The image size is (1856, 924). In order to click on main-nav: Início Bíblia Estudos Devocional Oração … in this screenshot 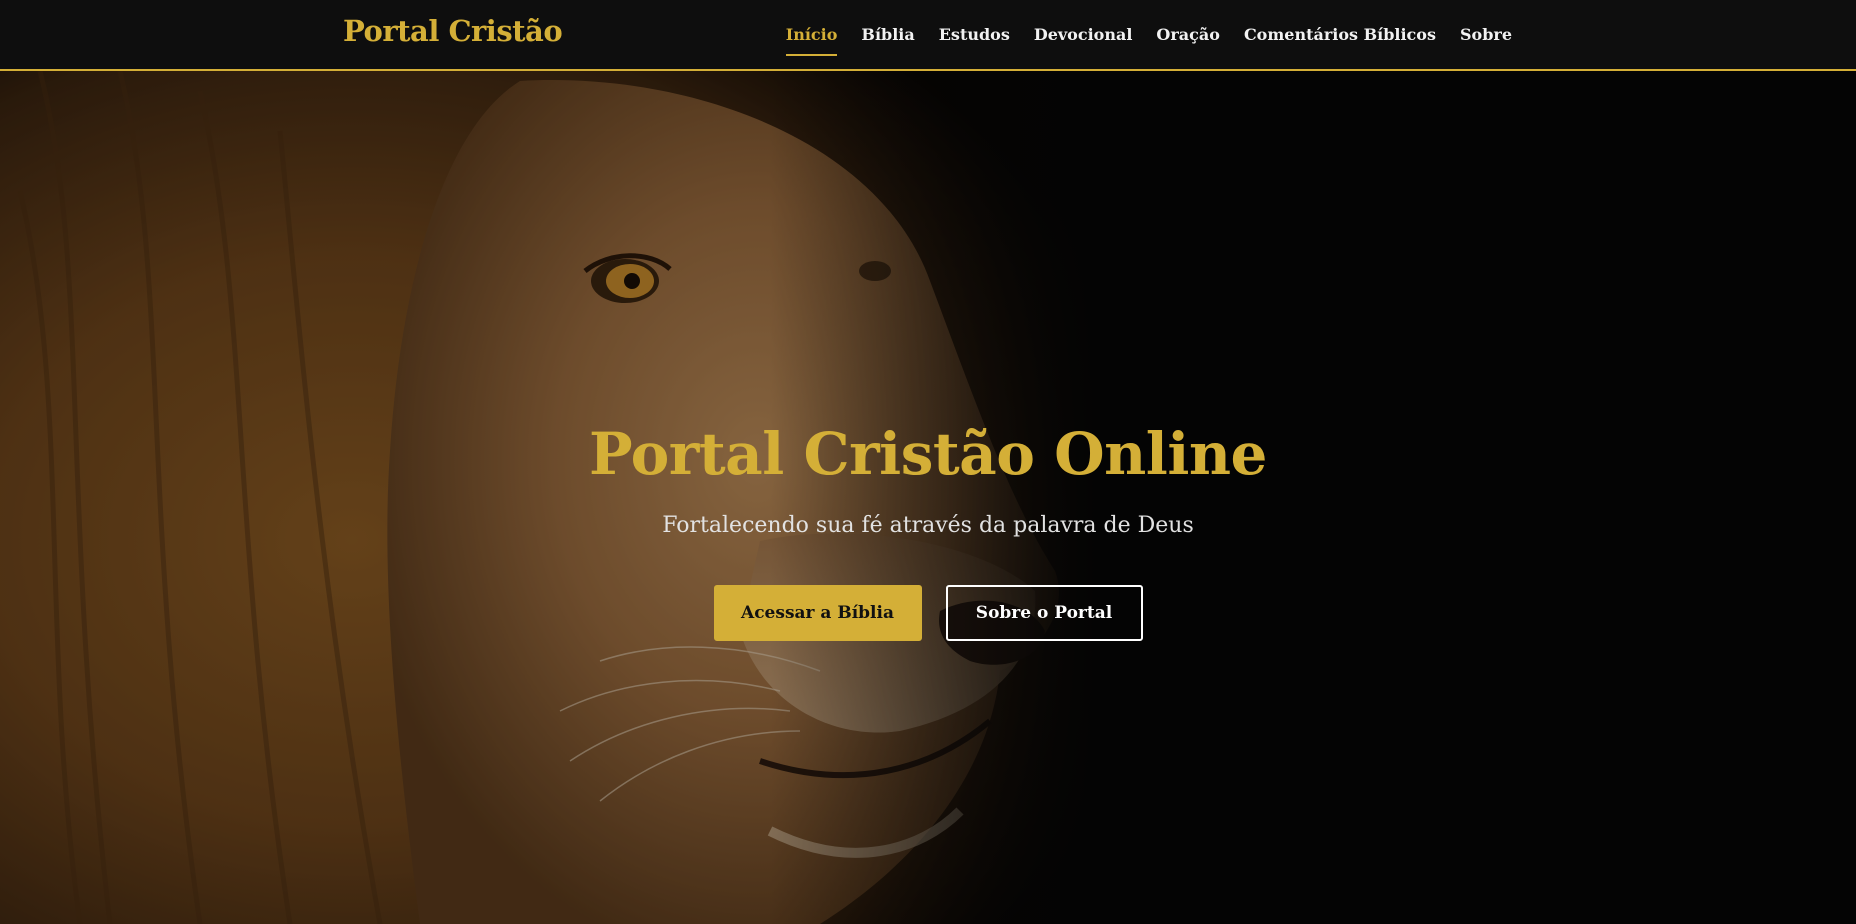, I will do `click(1148, 34)`.